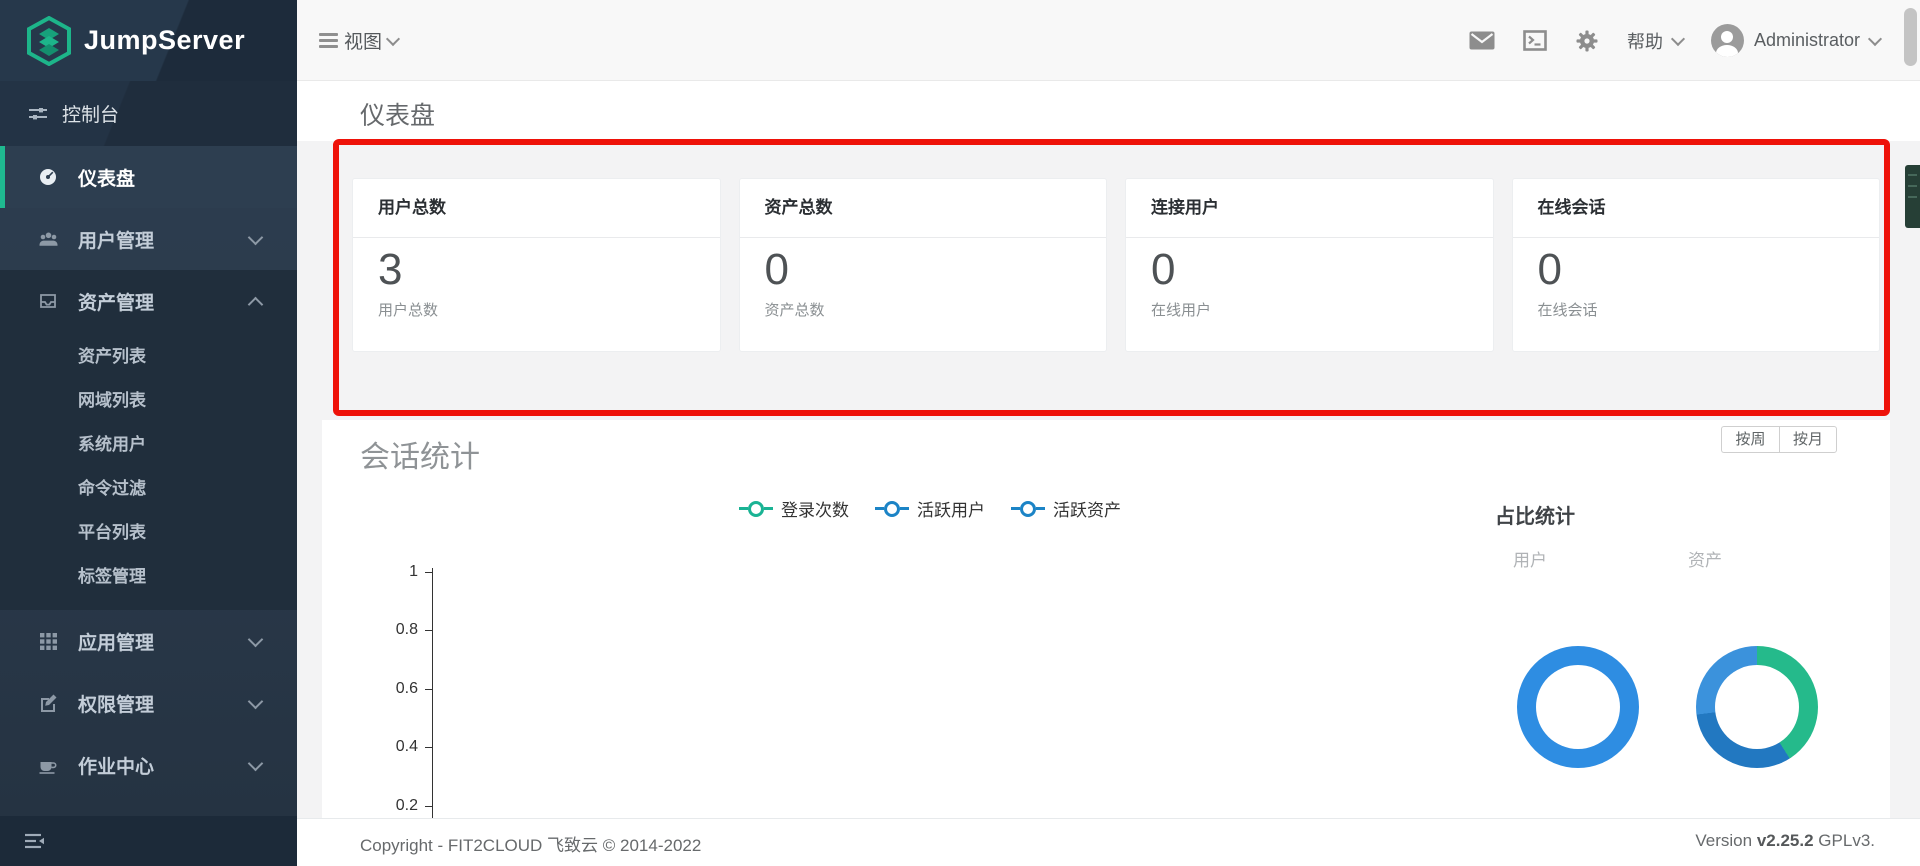 Image resolution: width=1920 pixels, height=866 pixels. Describe the element at coordinates (255, 304) in the screenshot. I see `chevron-up-icon` at that location.